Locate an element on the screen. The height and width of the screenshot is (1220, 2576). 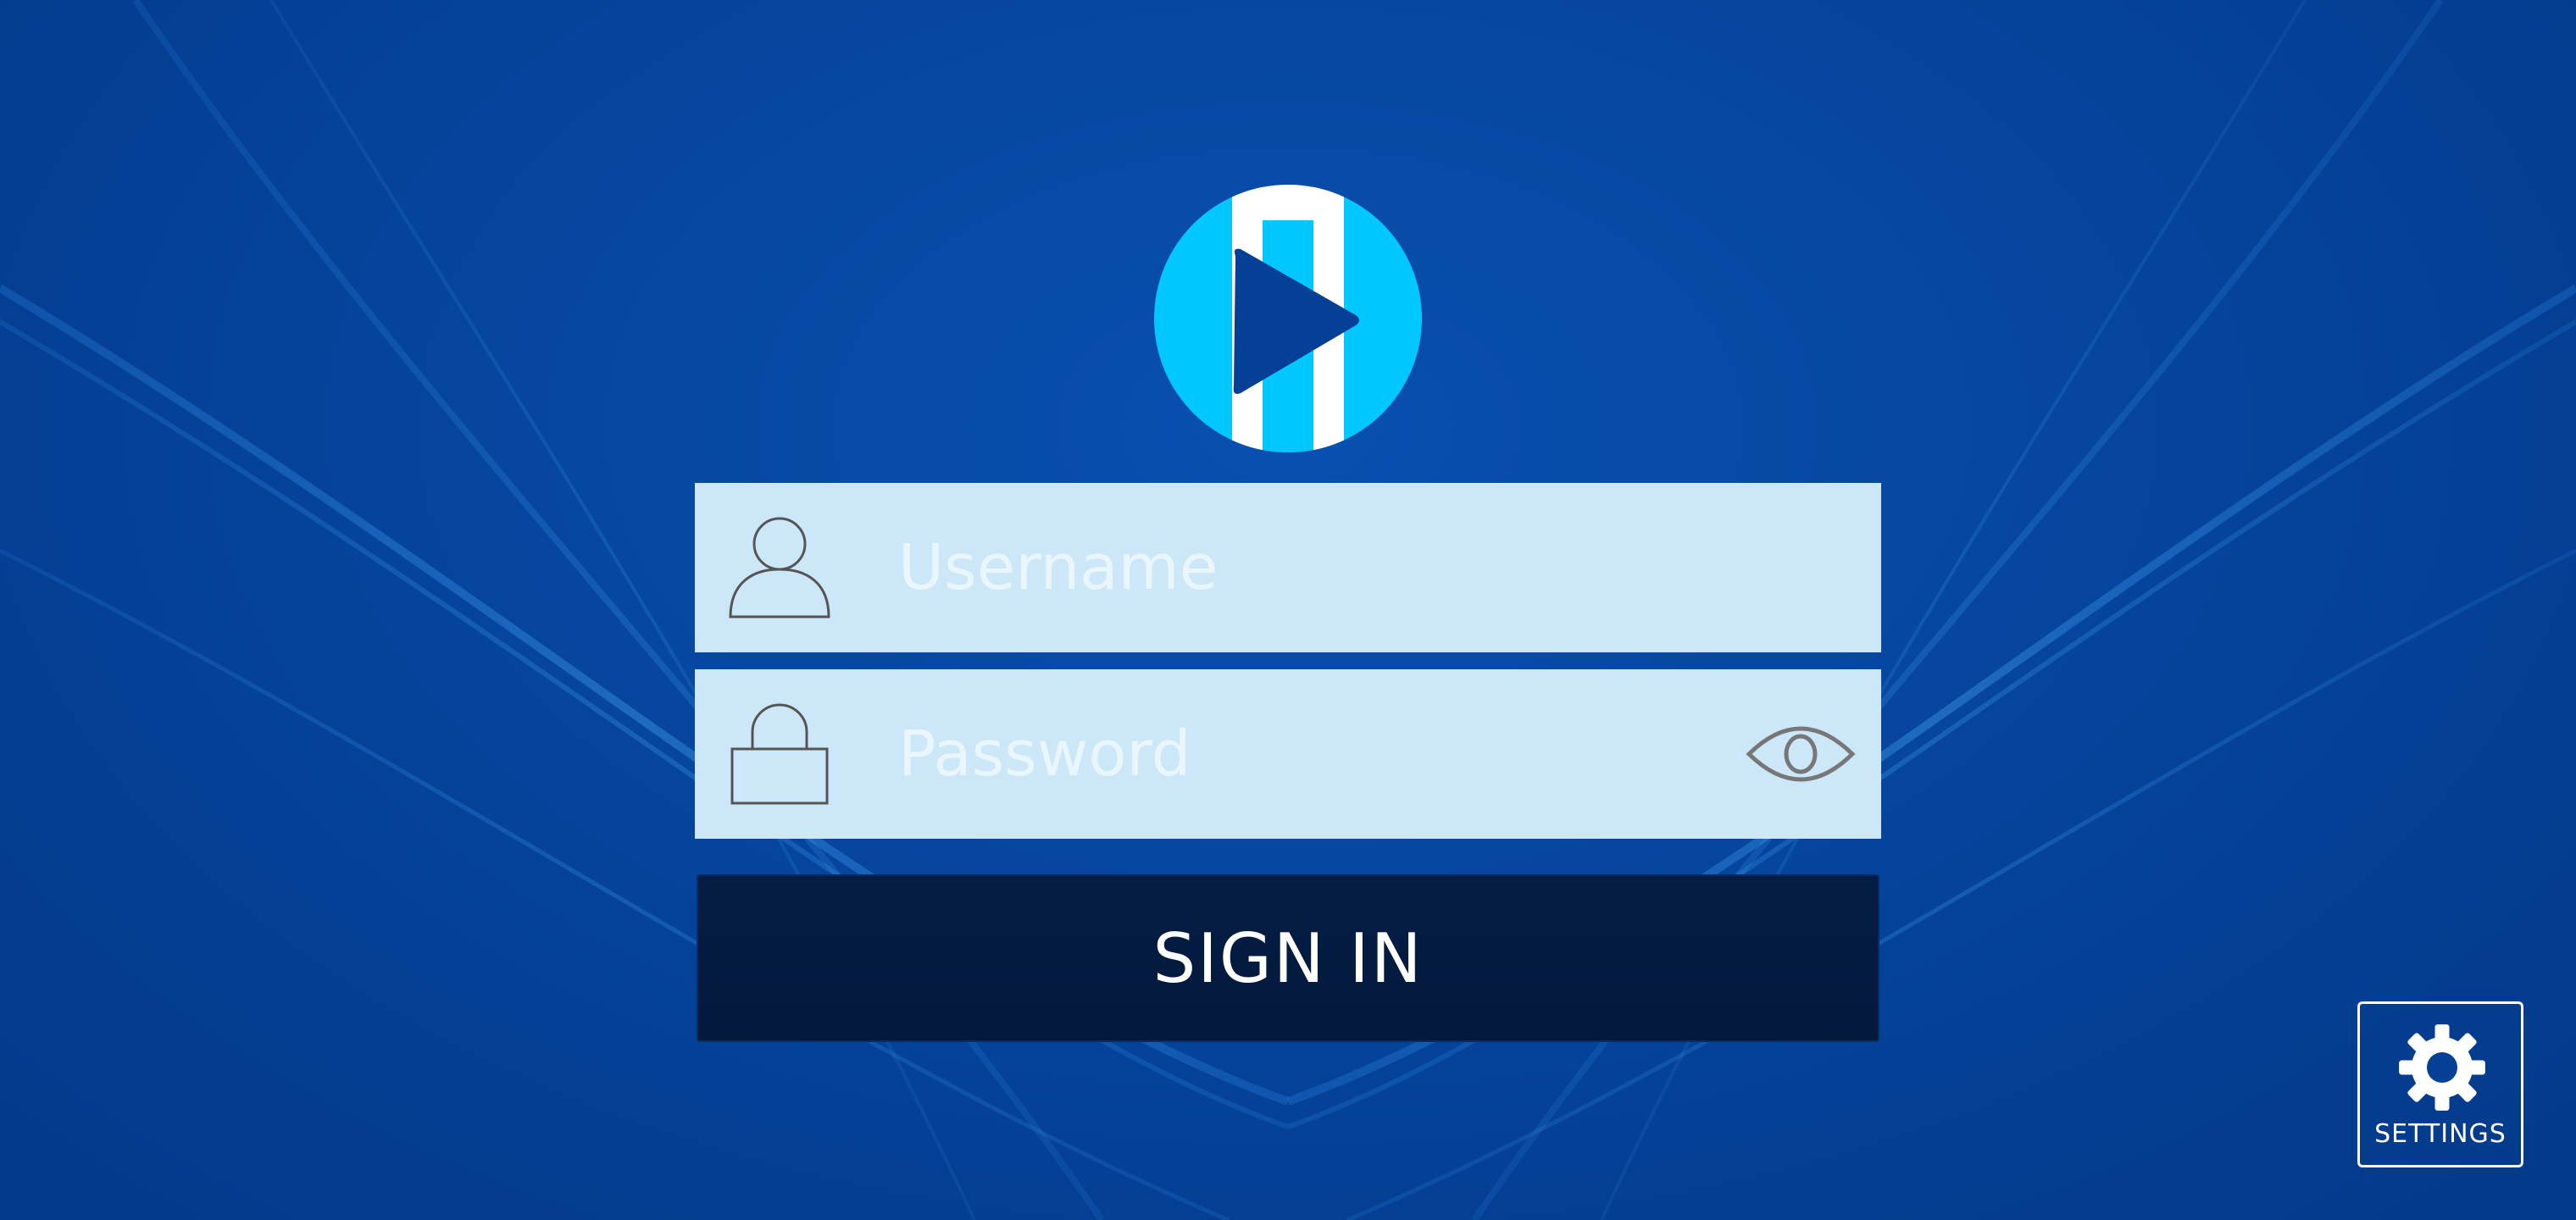
play-logo-icon is located at coordinates (1288, 318).